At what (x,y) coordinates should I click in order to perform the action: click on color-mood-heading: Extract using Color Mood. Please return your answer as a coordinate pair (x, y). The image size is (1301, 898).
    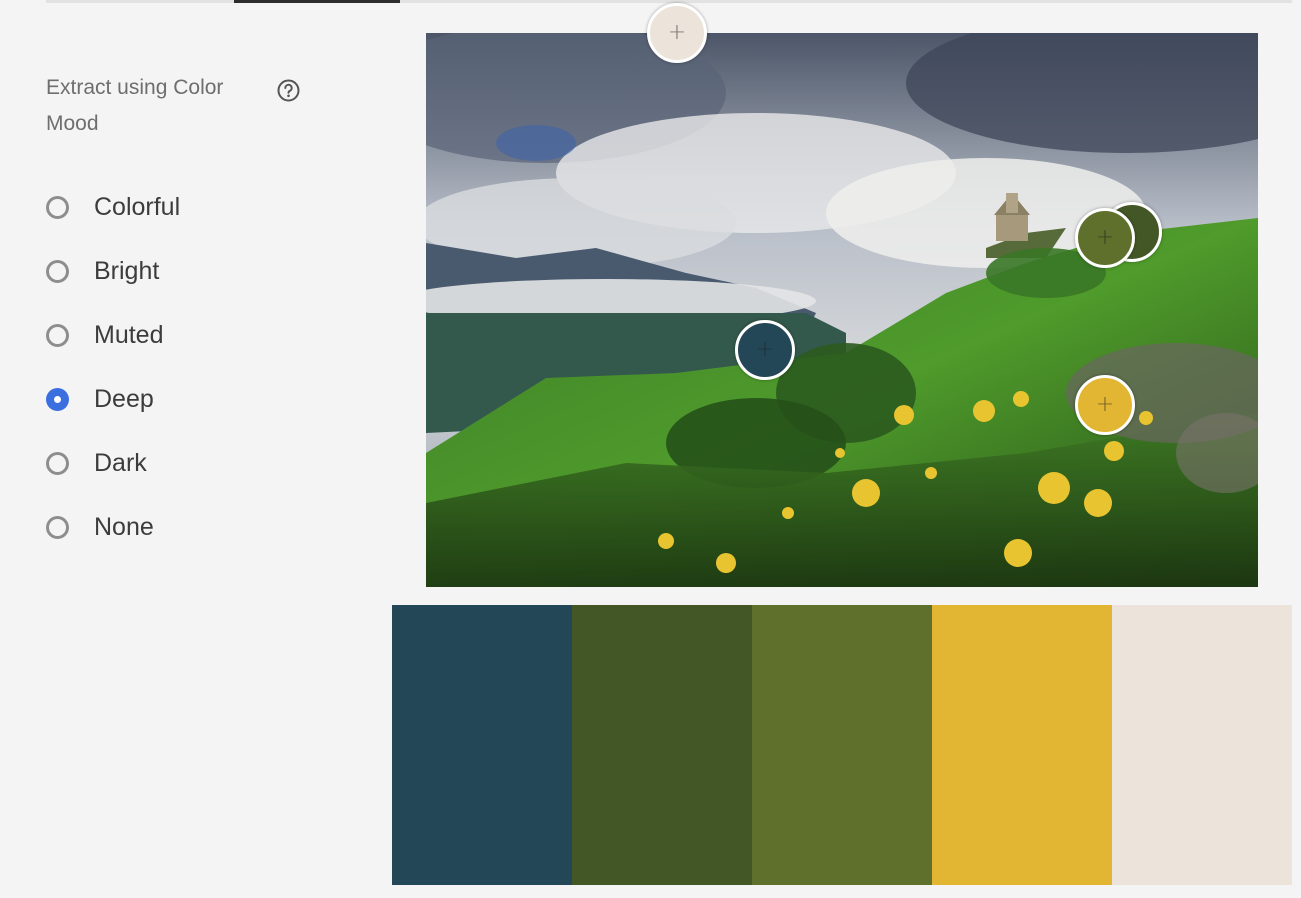
    Looking at the image, I should click on (135, 105).